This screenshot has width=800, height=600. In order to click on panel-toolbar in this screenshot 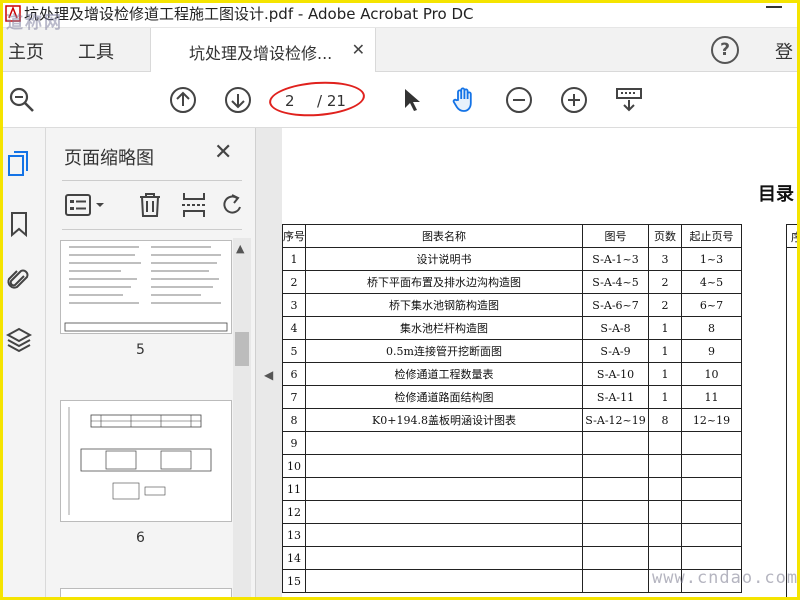, I will do `click(152, 205)`.